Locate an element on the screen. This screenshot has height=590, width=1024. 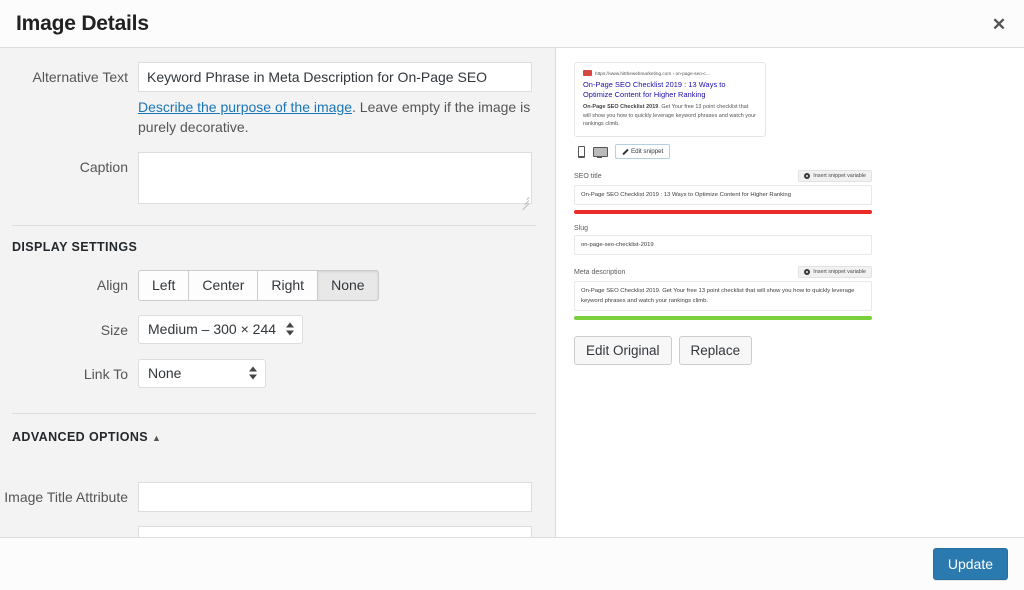
image-title-attribute-row: Image Title Attribute is located at coordinates (268, 496).